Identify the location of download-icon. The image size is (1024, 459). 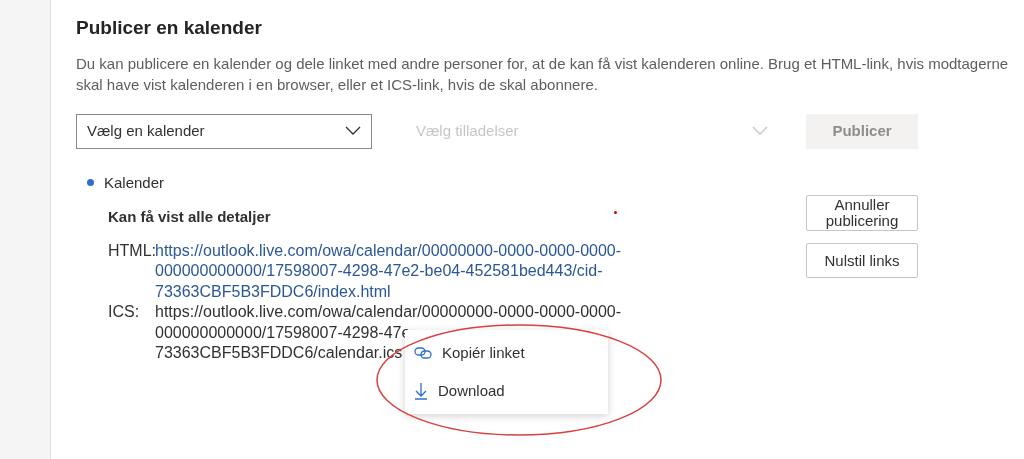
(421, 391).